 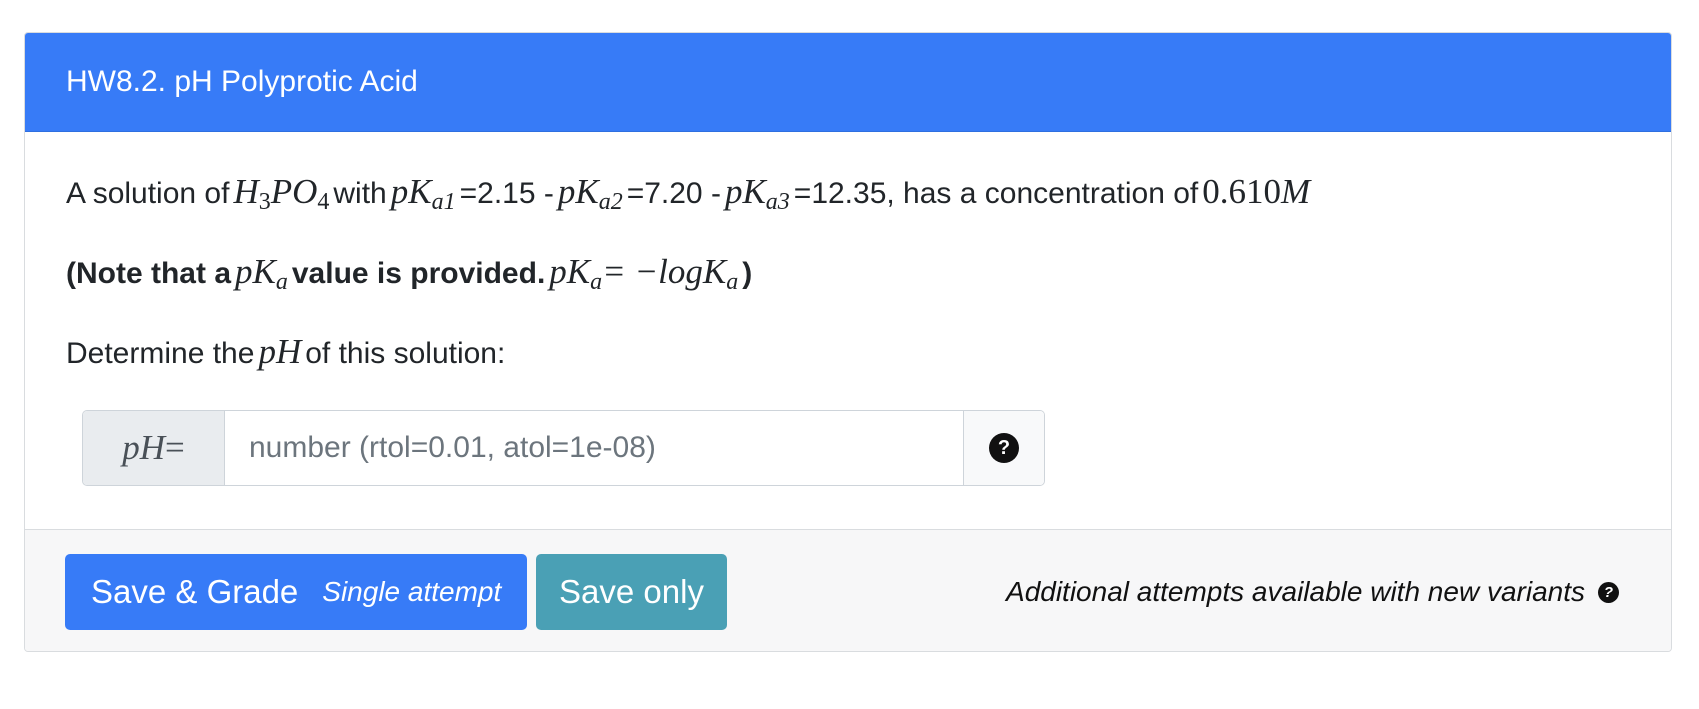 I want to click on ph-answer-input, so click(x=594, y=448).